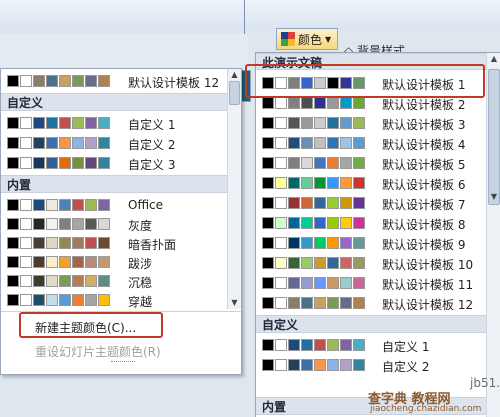  Describe the element at coordinates (428, 305) in the screenshot. I see `theme-color-label: 默认设计模板 12` at that location.